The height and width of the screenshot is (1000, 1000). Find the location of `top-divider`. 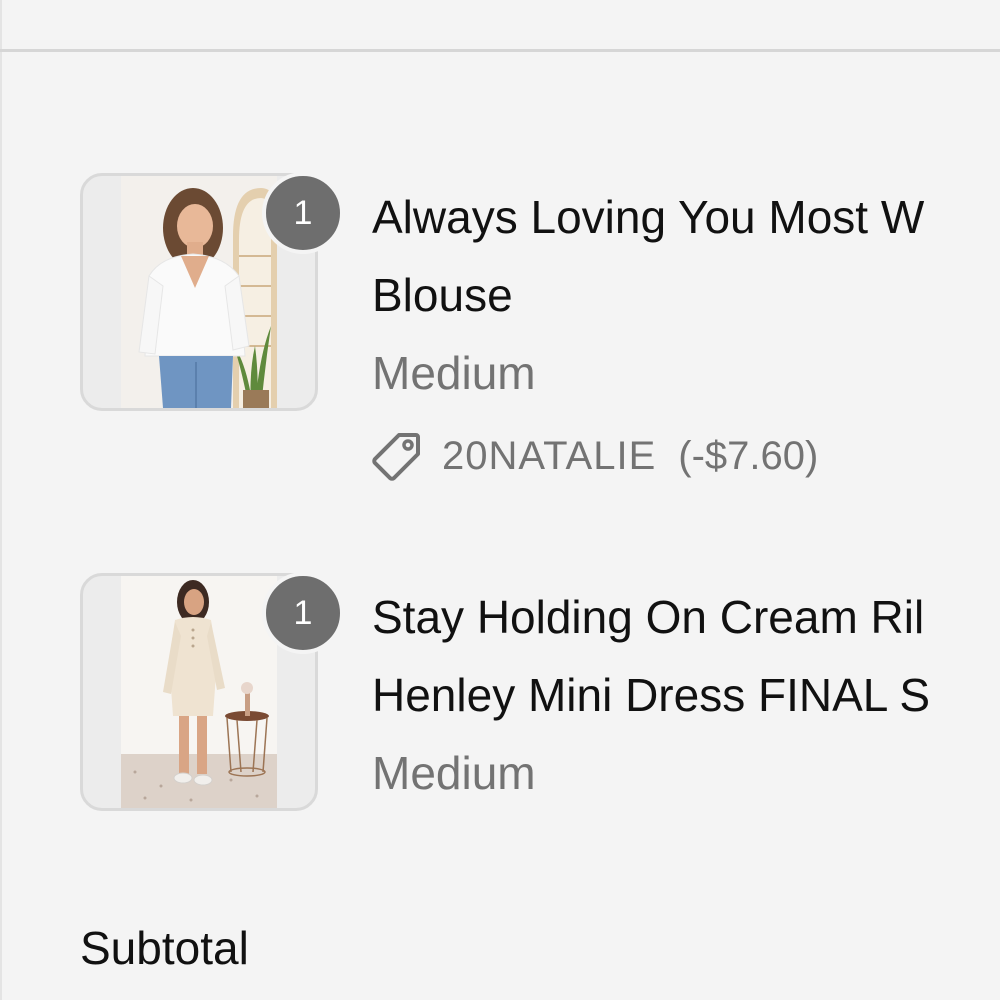

top-divider is located at coordinates (500, 50).